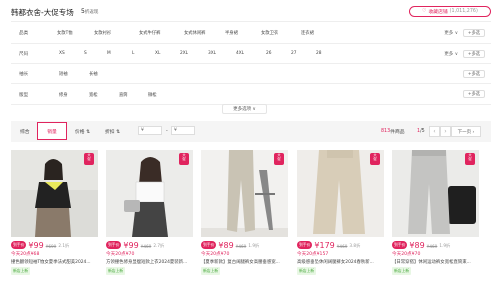 This screenshot has width=500, height=290. I want to click on result-count-label: 件商品, so click(397, 132).